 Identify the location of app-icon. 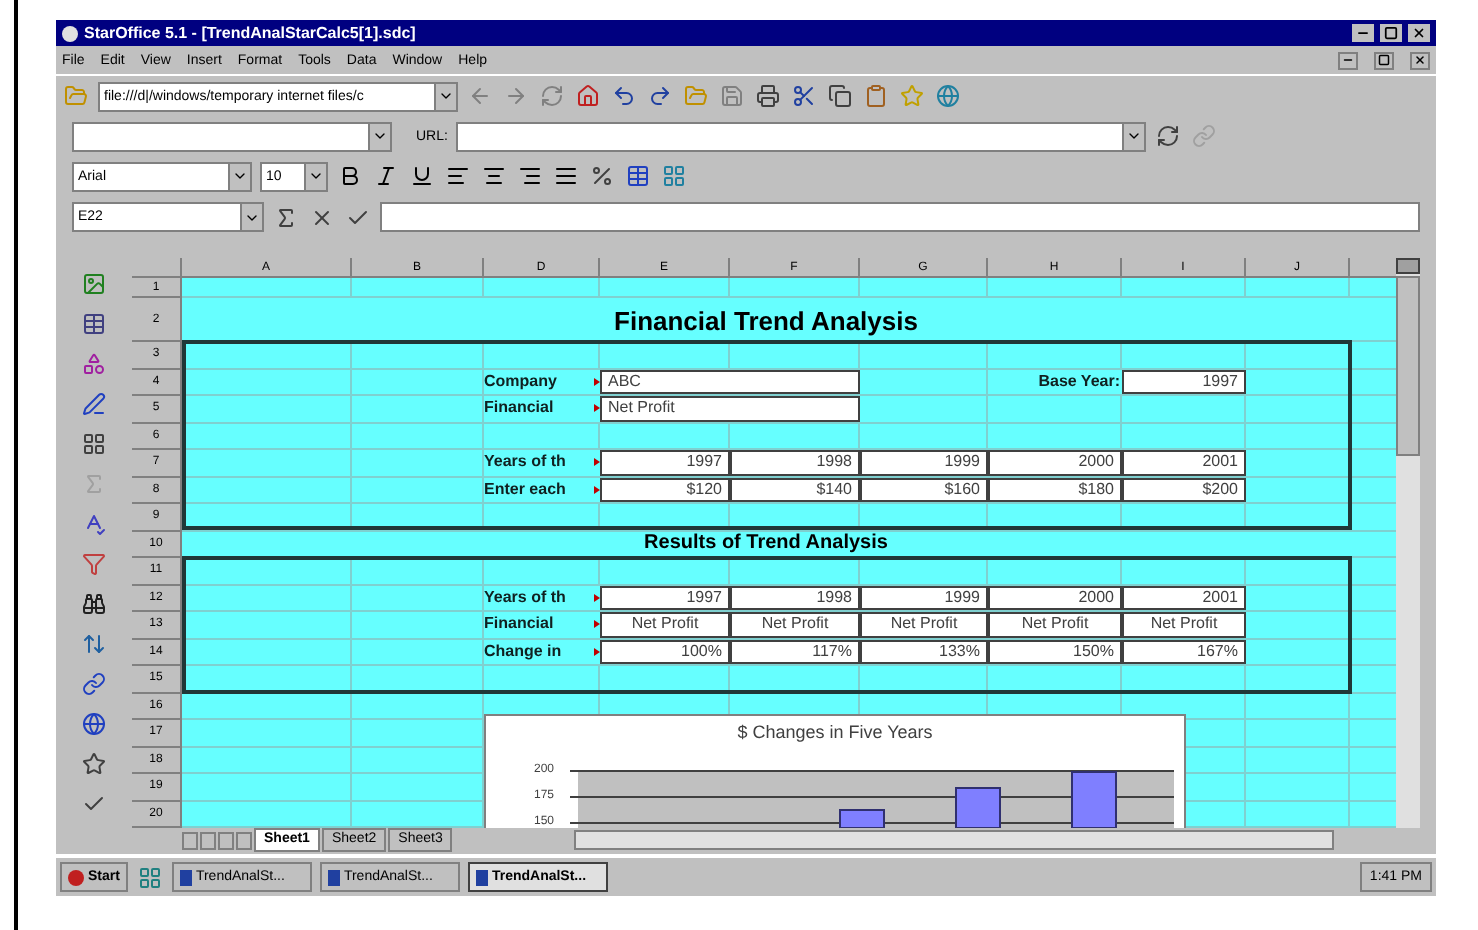
(70, 33).